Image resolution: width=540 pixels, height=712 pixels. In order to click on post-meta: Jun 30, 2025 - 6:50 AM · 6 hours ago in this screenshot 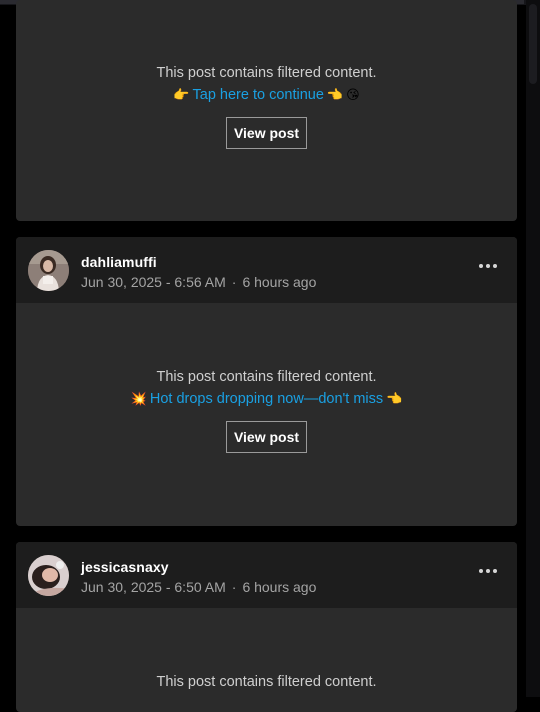, I will do `click(198, 587)`.